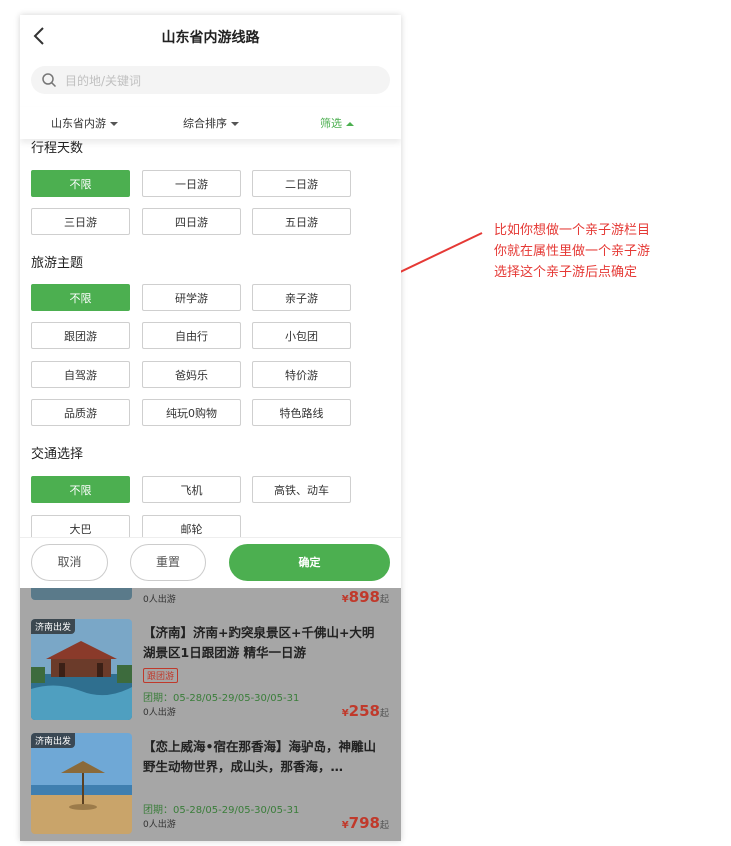 Image resolution: width=731 pixels, height=846 pixels. I want to click on sort-region: 山东省内游, so click(84, 123).